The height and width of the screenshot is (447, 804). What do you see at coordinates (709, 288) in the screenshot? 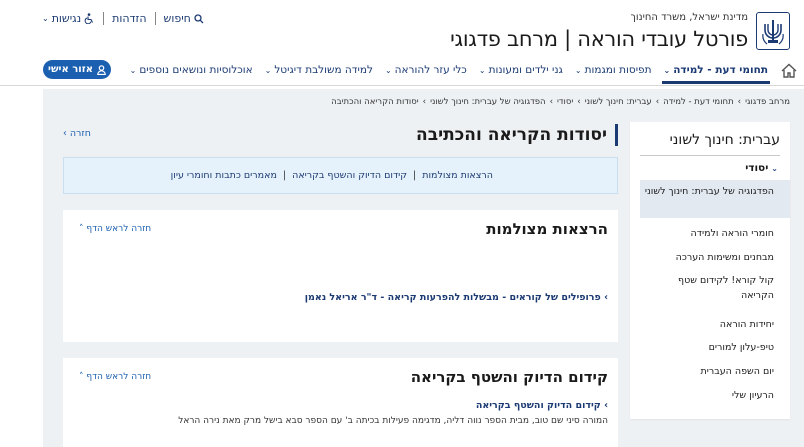
I see `sidebar-item-call: קול קורא! לקידום שטף הקריאה` at bounding box center [709, 288].